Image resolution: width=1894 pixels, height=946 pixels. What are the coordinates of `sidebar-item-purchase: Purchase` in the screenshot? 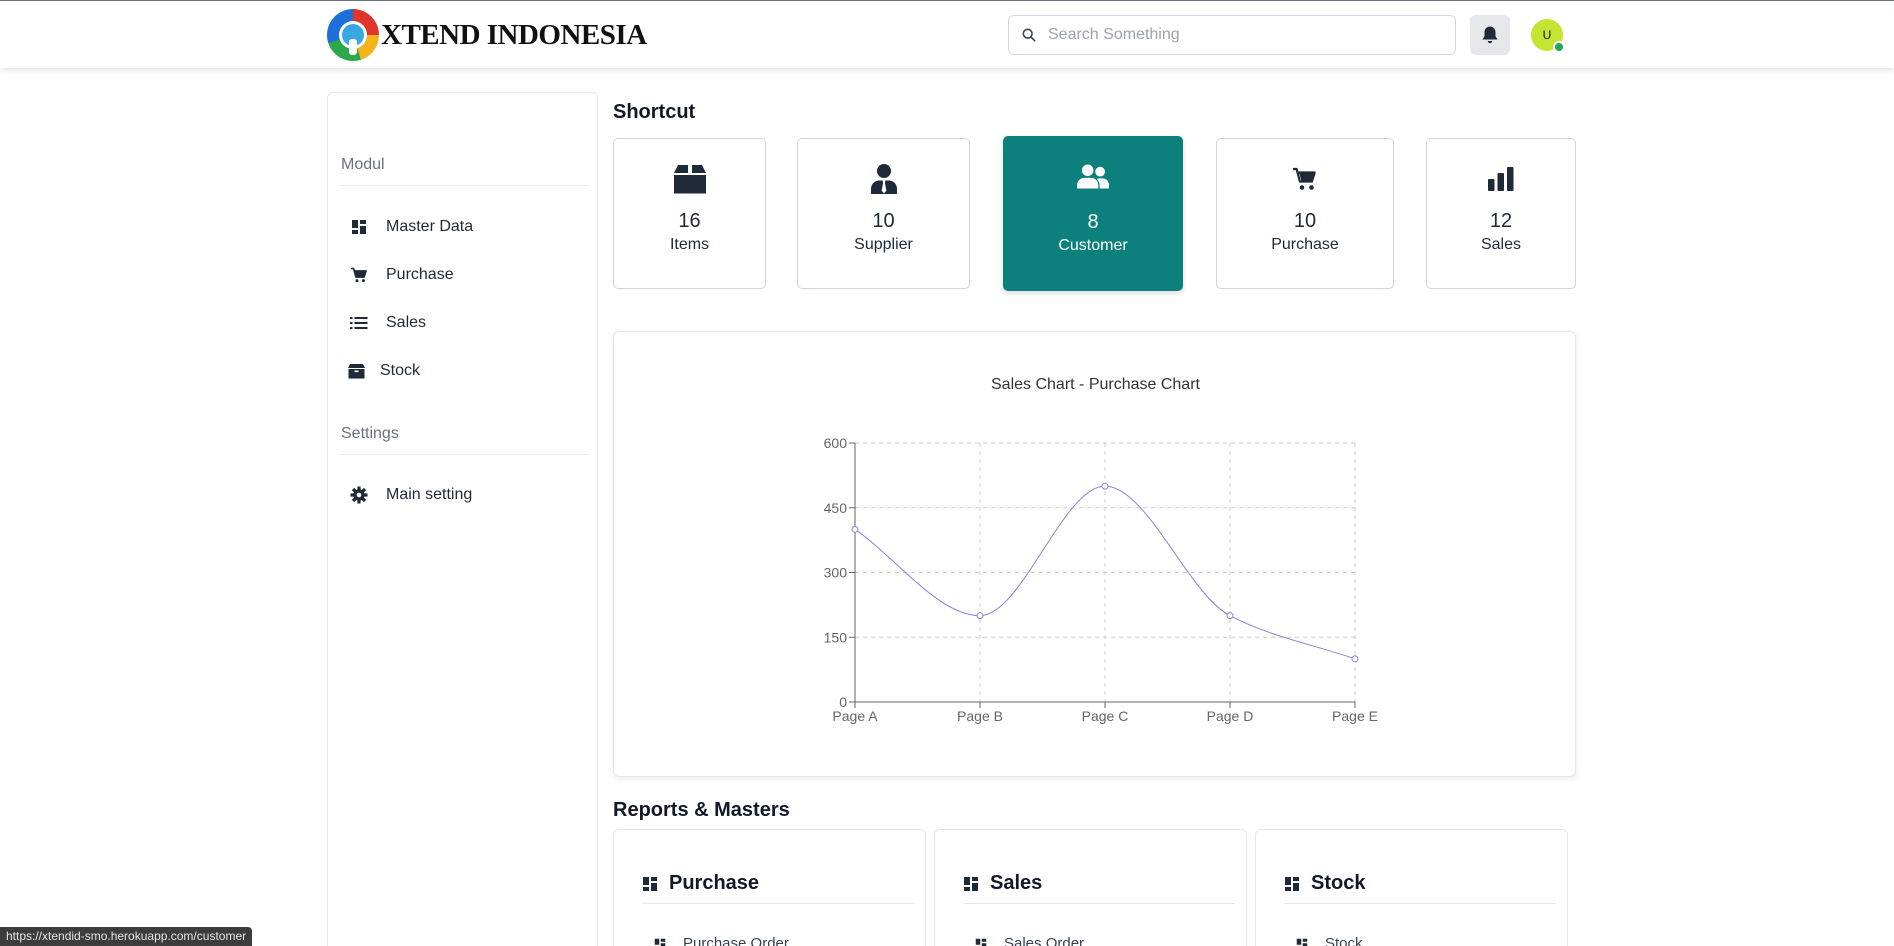 It's located at (402, 275).